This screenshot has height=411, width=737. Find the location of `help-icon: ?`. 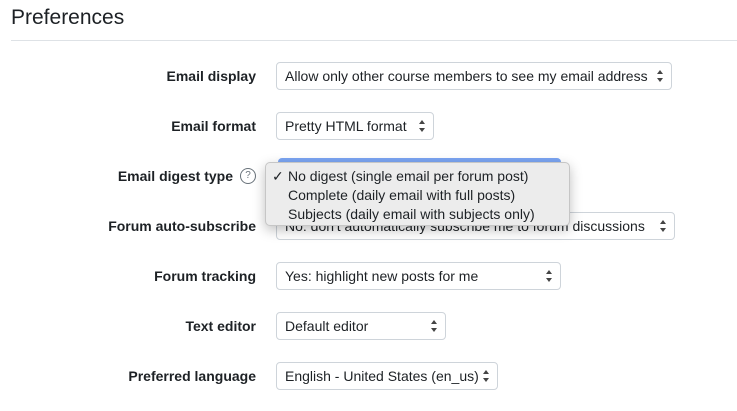

help-icon: ? is located at coordinates (248, 176).